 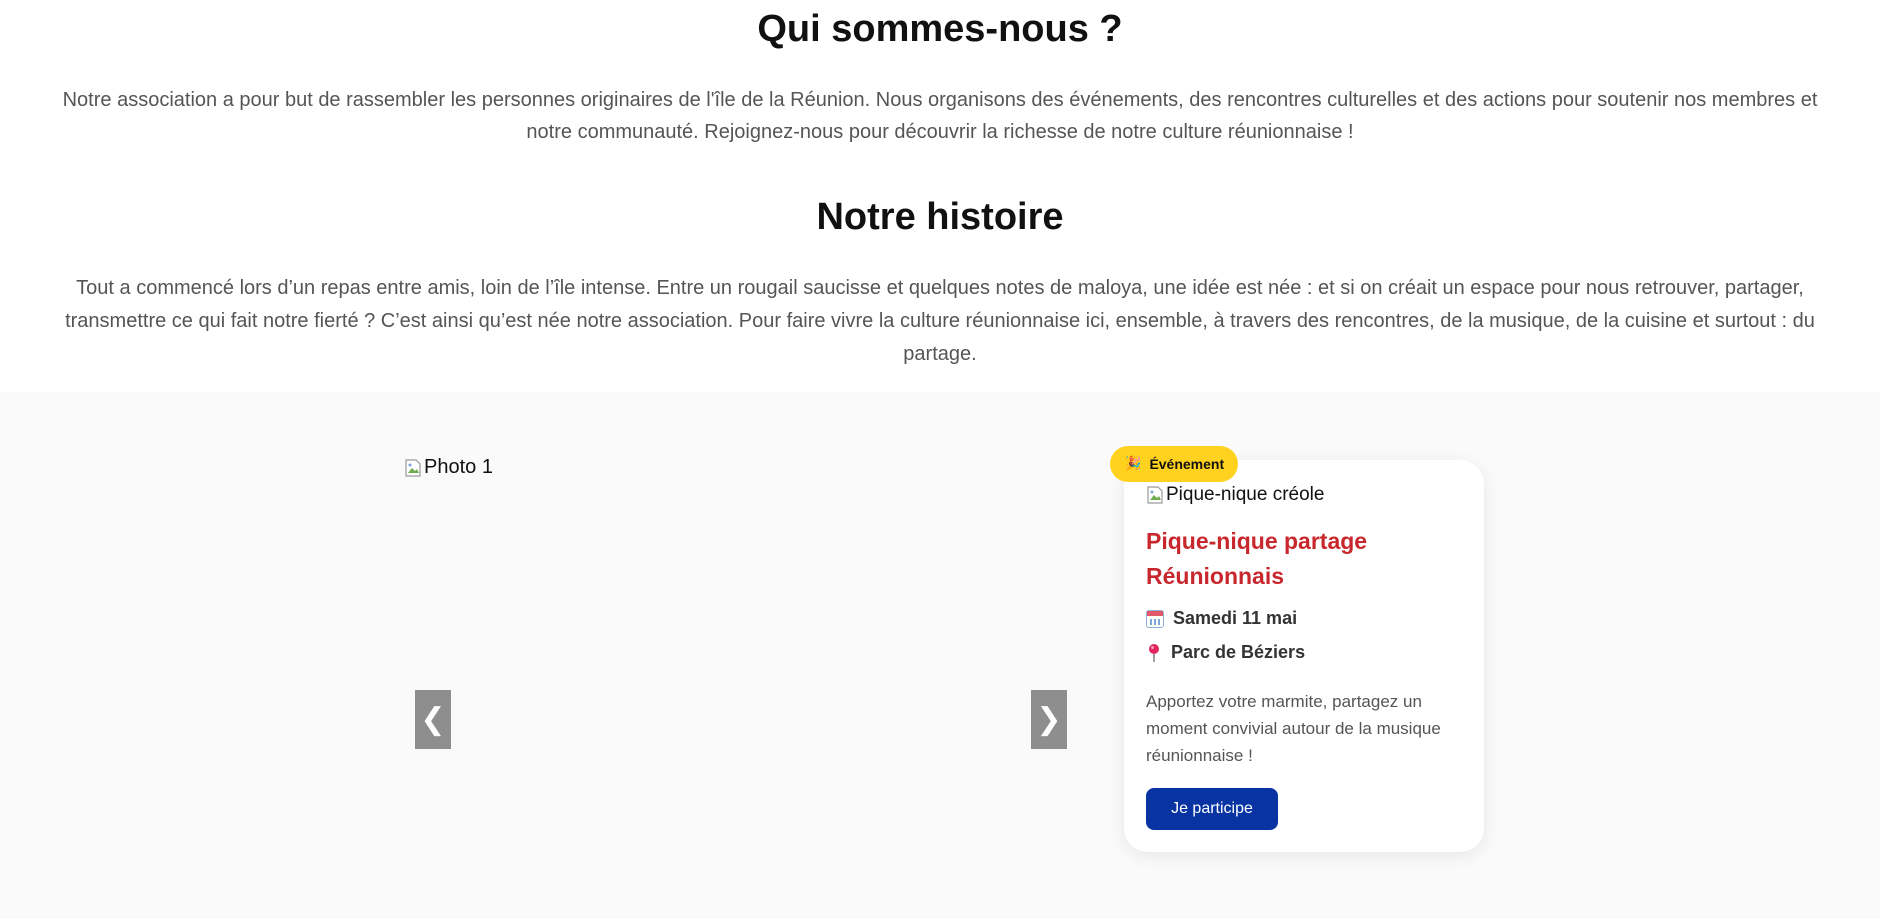 I want to click on photo-carousel: Photo 1 ❮ ❯, so click(x=735, y=646).